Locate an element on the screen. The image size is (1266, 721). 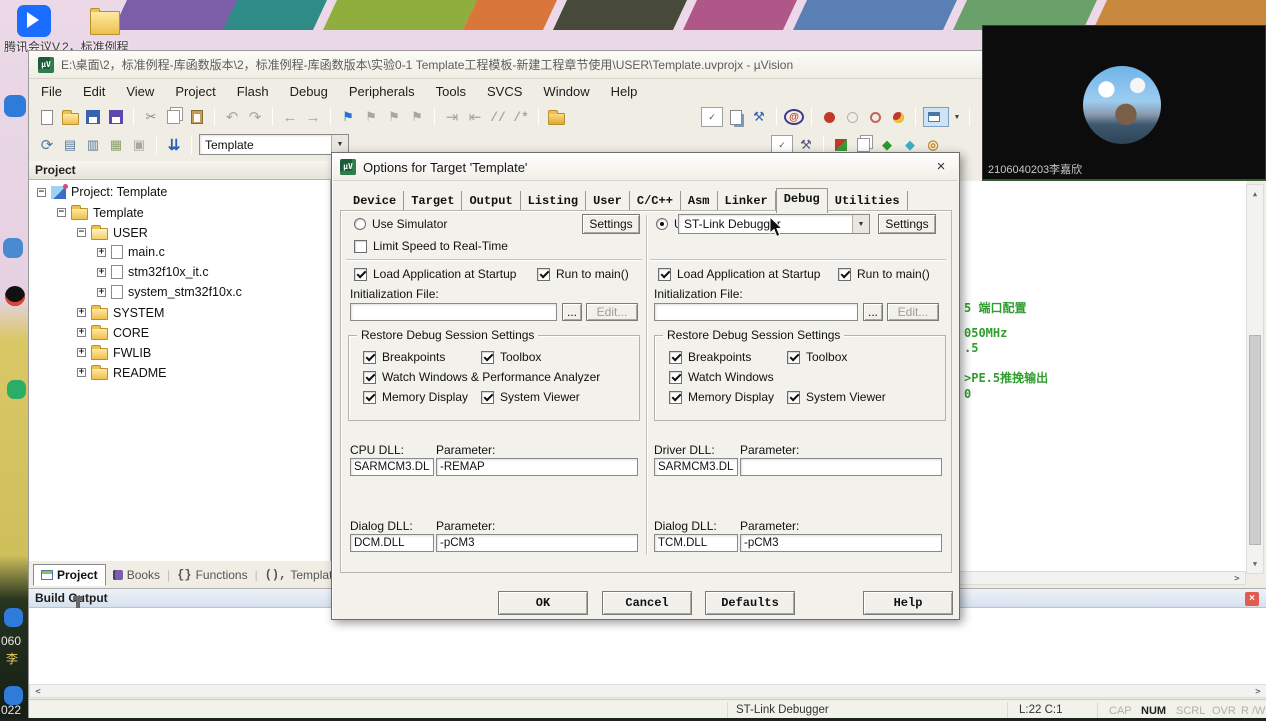
cut-icon: ✂ is located at coordinates (151, 117).